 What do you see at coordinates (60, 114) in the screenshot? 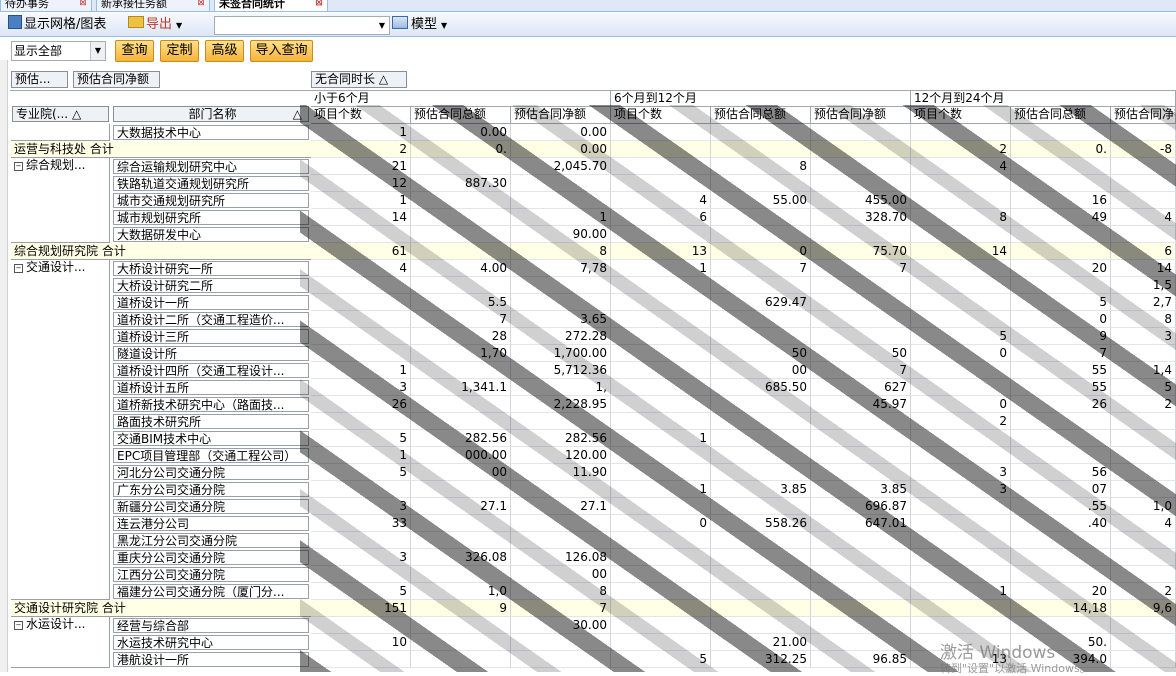
I see `row-field-institute: 专业院(... △` at bounding box center [60, 114].